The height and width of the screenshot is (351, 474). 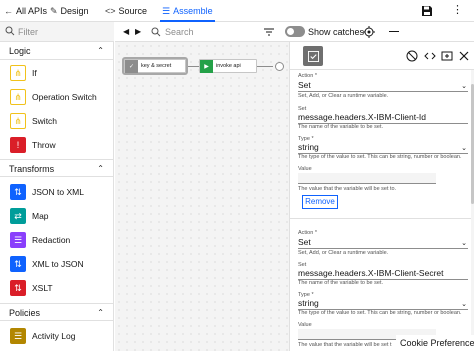 What do you see at coordinates (25, 11) in the screenshot?
I see `tab-all-apis: ← All APIs` at bounding box center [25, 11].